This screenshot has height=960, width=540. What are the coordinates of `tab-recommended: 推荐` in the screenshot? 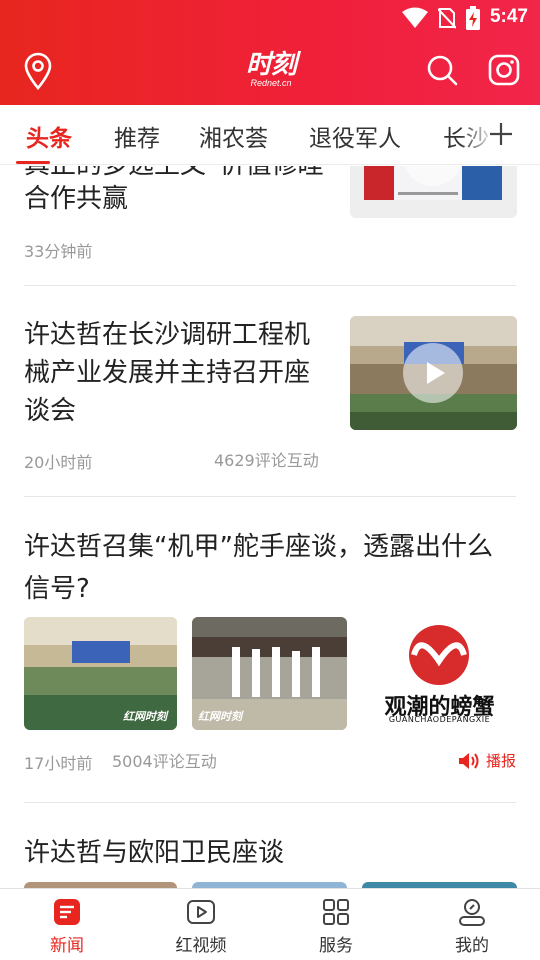 It's located at (137, 136).